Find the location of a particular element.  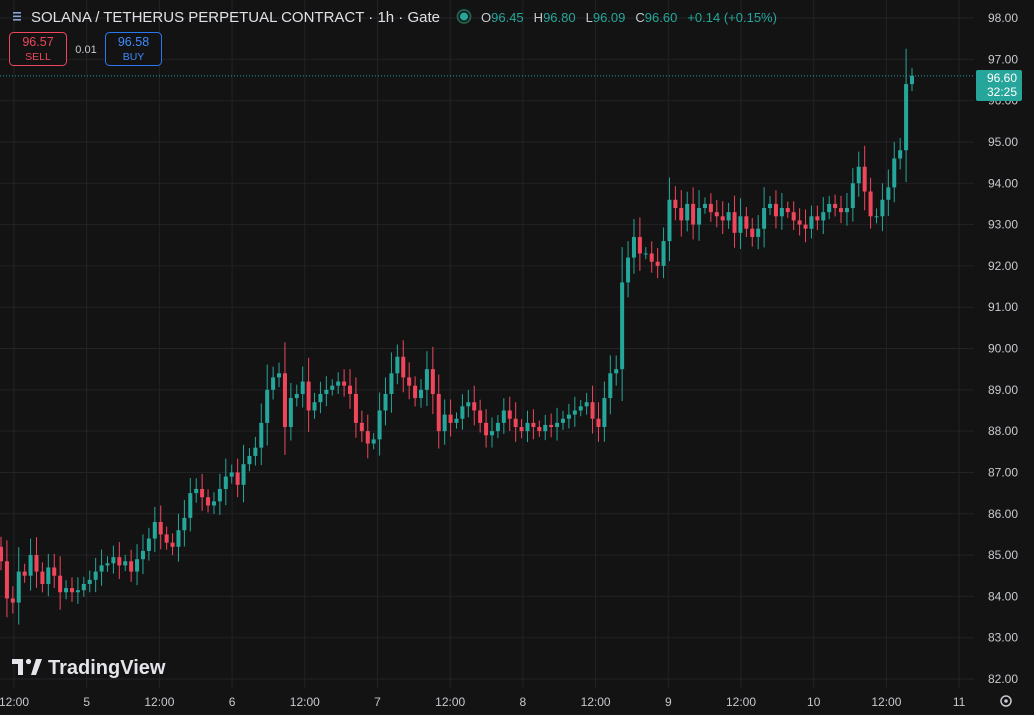

ohlc-open-key: O is located at coordinates (486, 17).